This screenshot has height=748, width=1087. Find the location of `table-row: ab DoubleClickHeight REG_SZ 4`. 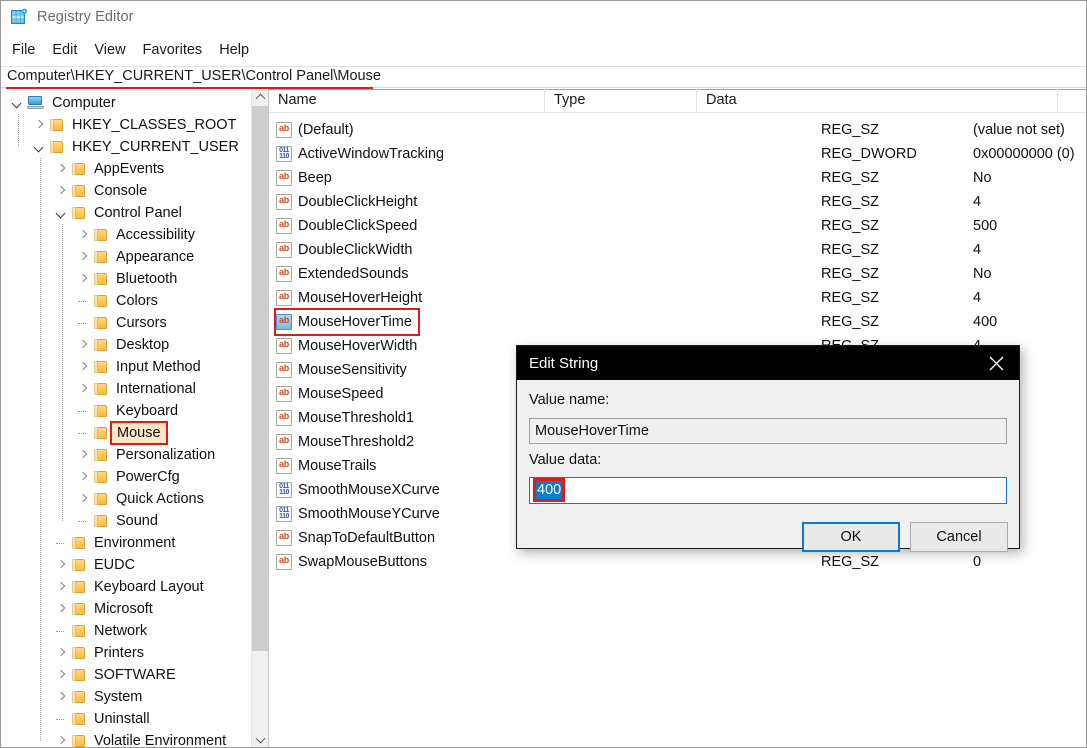

table-row: ab DoubleClickHeight REG_SZ 4 is located at coordinates (677, 202).